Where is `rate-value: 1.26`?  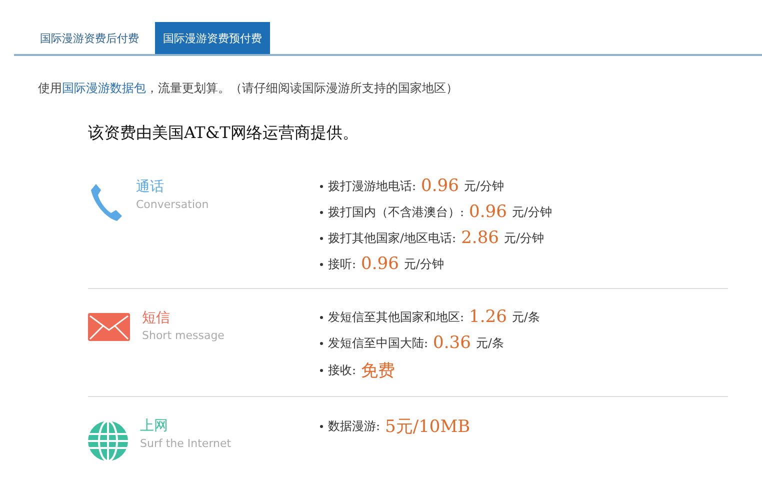 rate-value: 1.26 is located at coordinates (488, 317).